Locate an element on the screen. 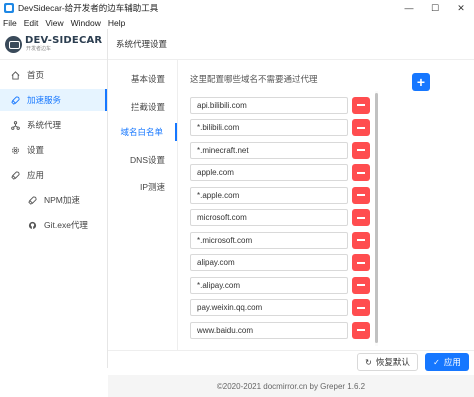 The width and height of the screenshot is (474, 397). footer: ©2020-2021 docmirror.cn by Greper 1.6.2 is located at coordinates (291, 386).